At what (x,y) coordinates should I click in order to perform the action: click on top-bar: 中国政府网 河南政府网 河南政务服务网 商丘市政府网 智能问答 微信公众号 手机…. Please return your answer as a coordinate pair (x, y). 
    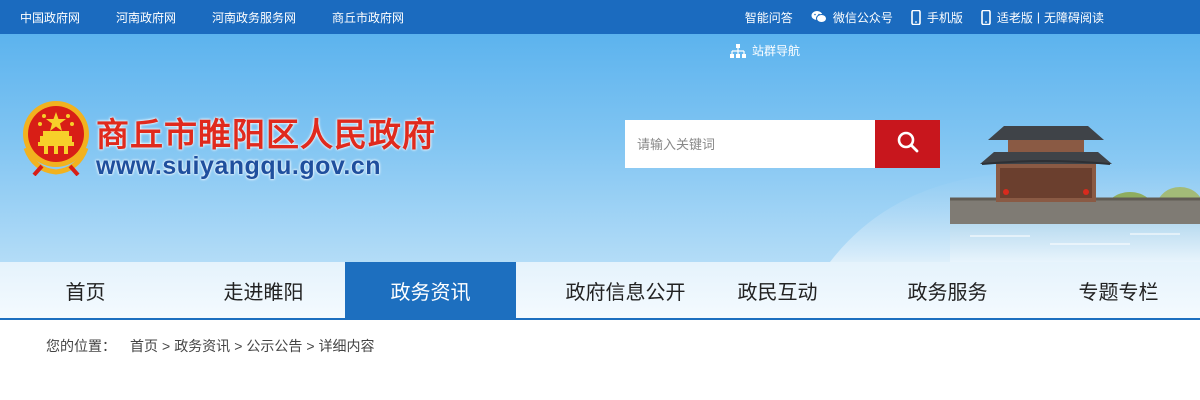
    Looking at the image, I should click on (600, 17).